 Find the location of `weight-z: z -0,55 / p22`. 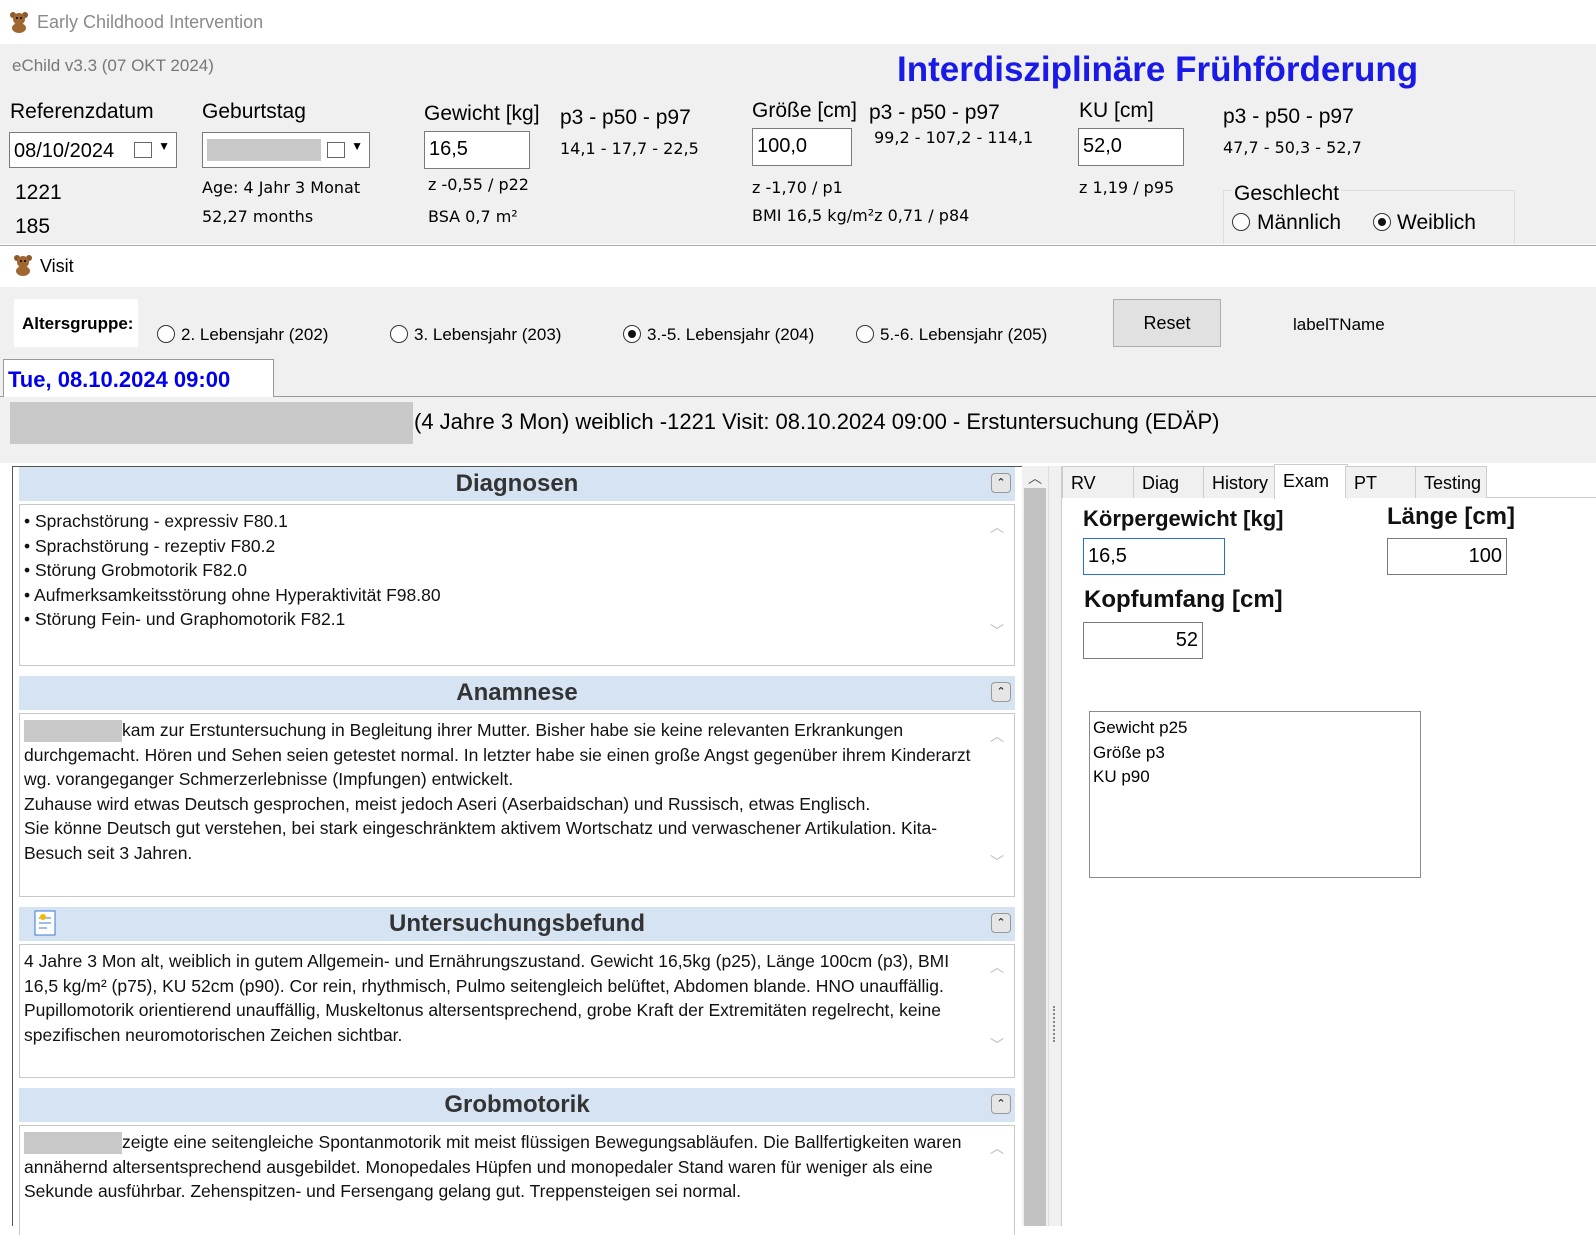

weight-z: z -0,55 / p22 is located at coordinates (478, 184).